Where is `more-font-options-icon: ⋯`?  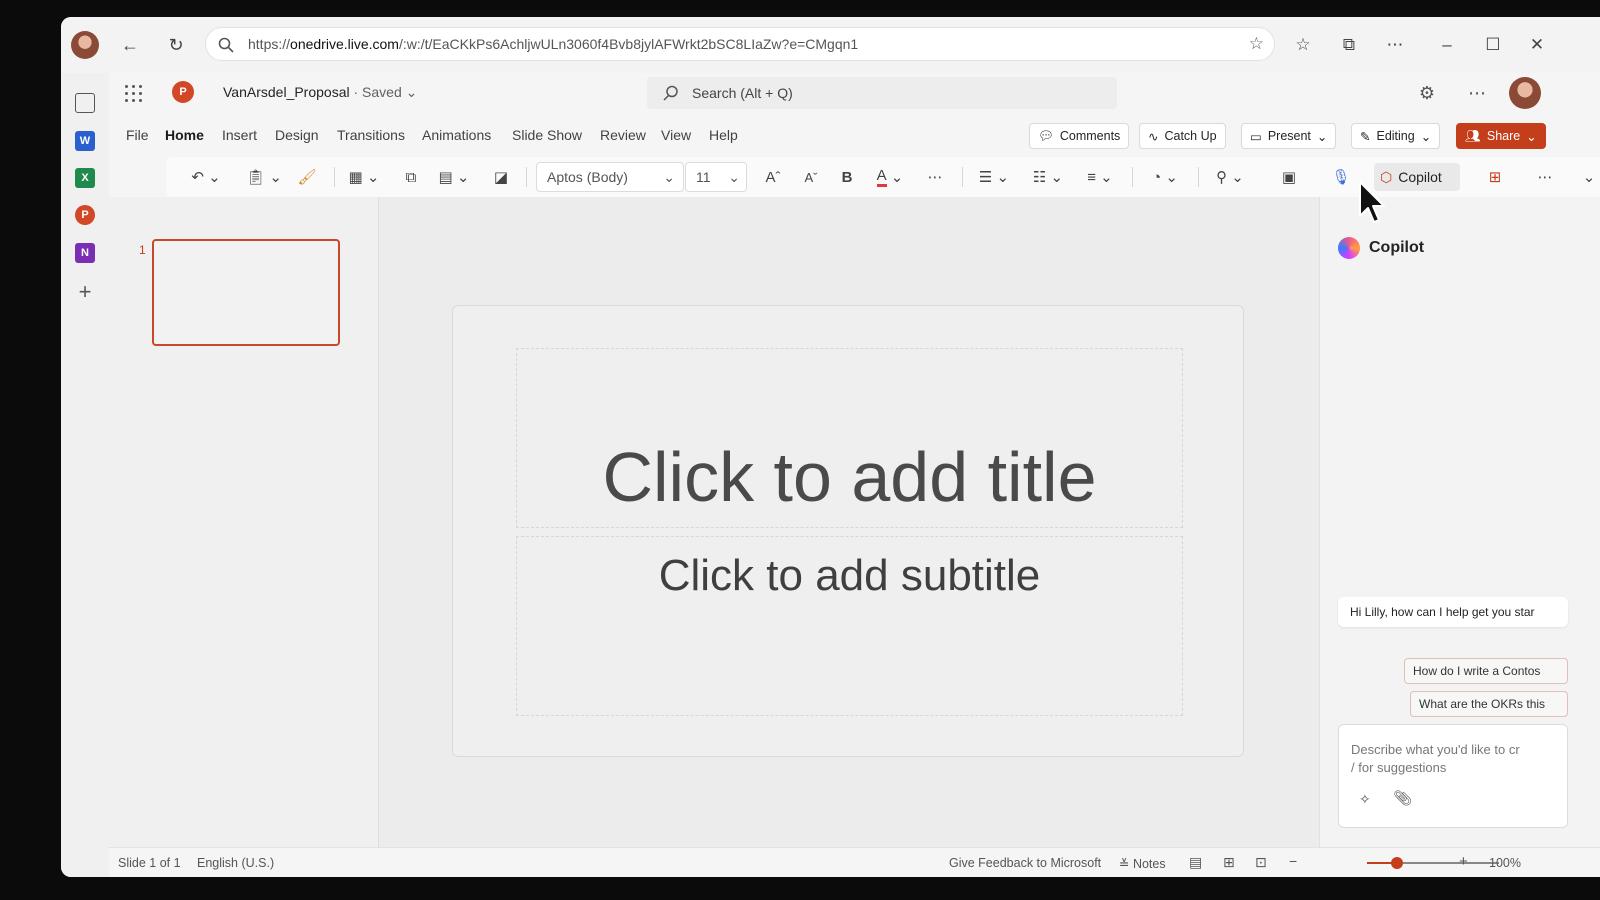 more-font-options-icon: ⋯ is located at coordinates (935, 177).